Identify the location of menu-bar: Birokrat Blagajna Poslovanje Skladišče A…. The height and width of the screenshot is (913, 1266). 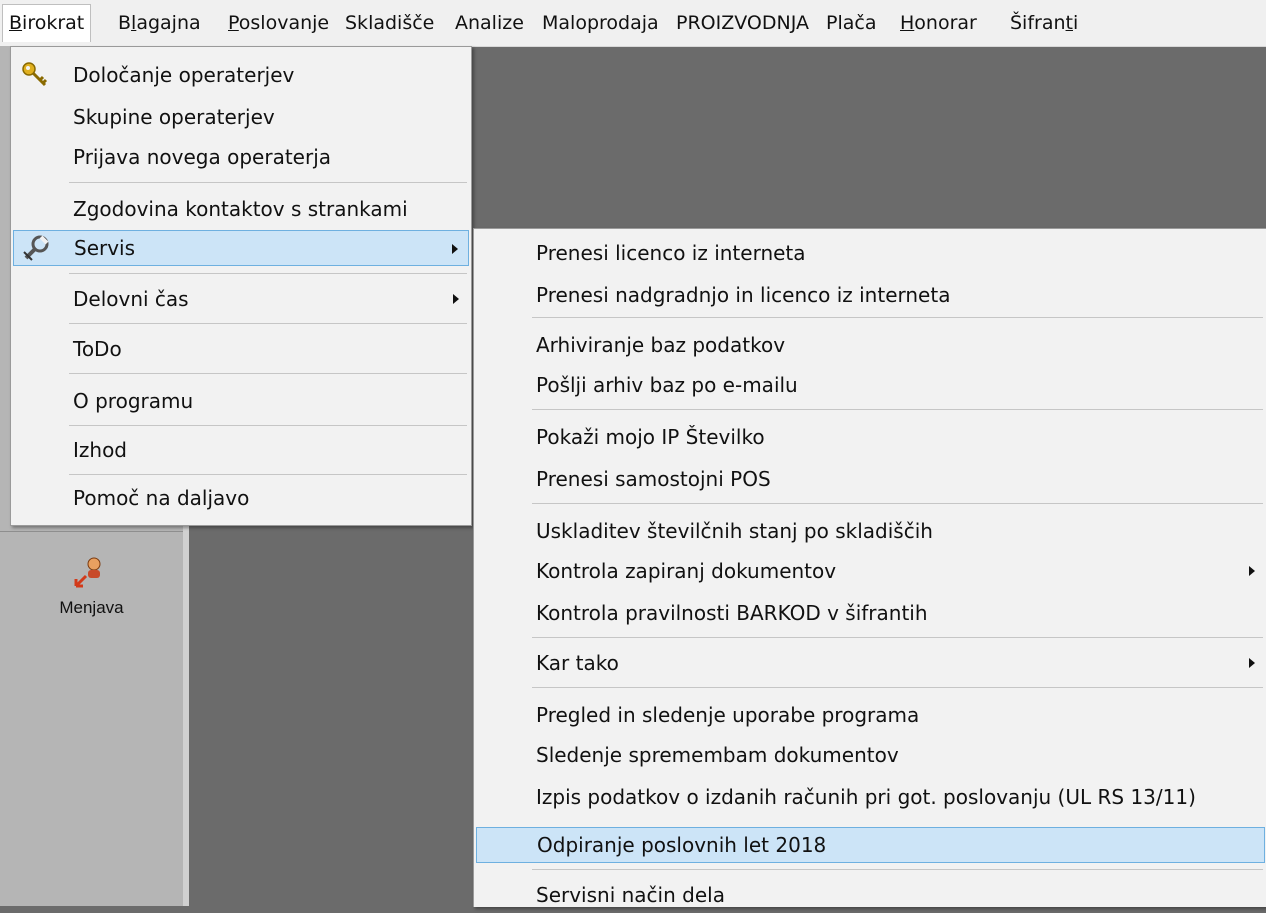
(633, 23).